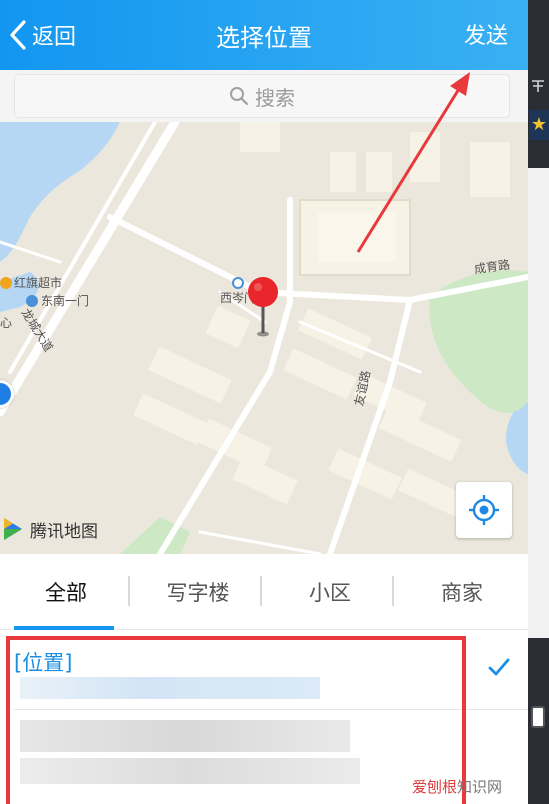  What do you see at coordinates (263, 307) in the screenshot?
I see `map-pin-icon` at bounding box center [263, 307].